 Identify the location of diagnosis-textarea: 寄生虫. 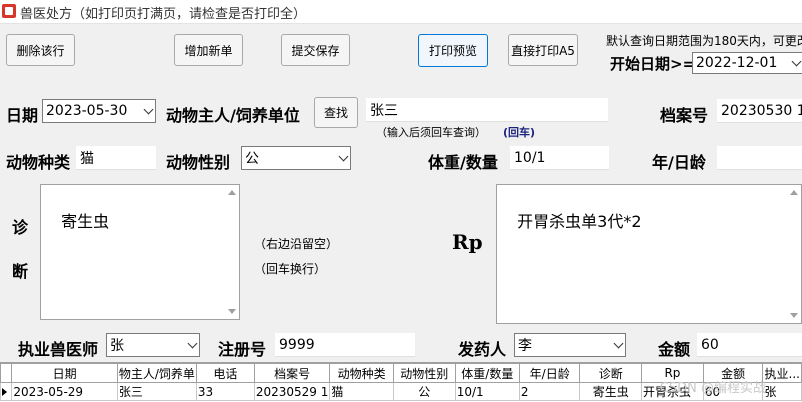
(140, 252).